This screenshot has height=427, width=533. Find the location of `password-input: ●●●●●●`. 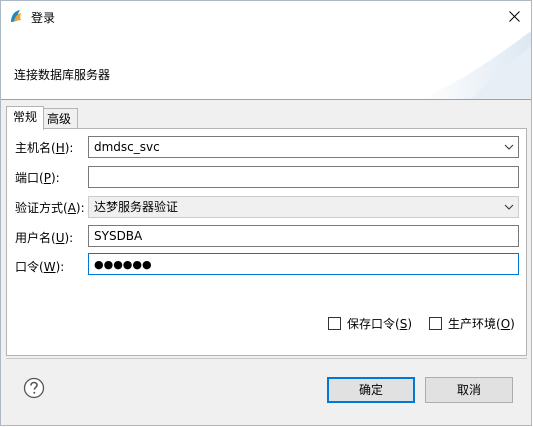

password-input: ●●●●●● is located at coordinates (303, 264).